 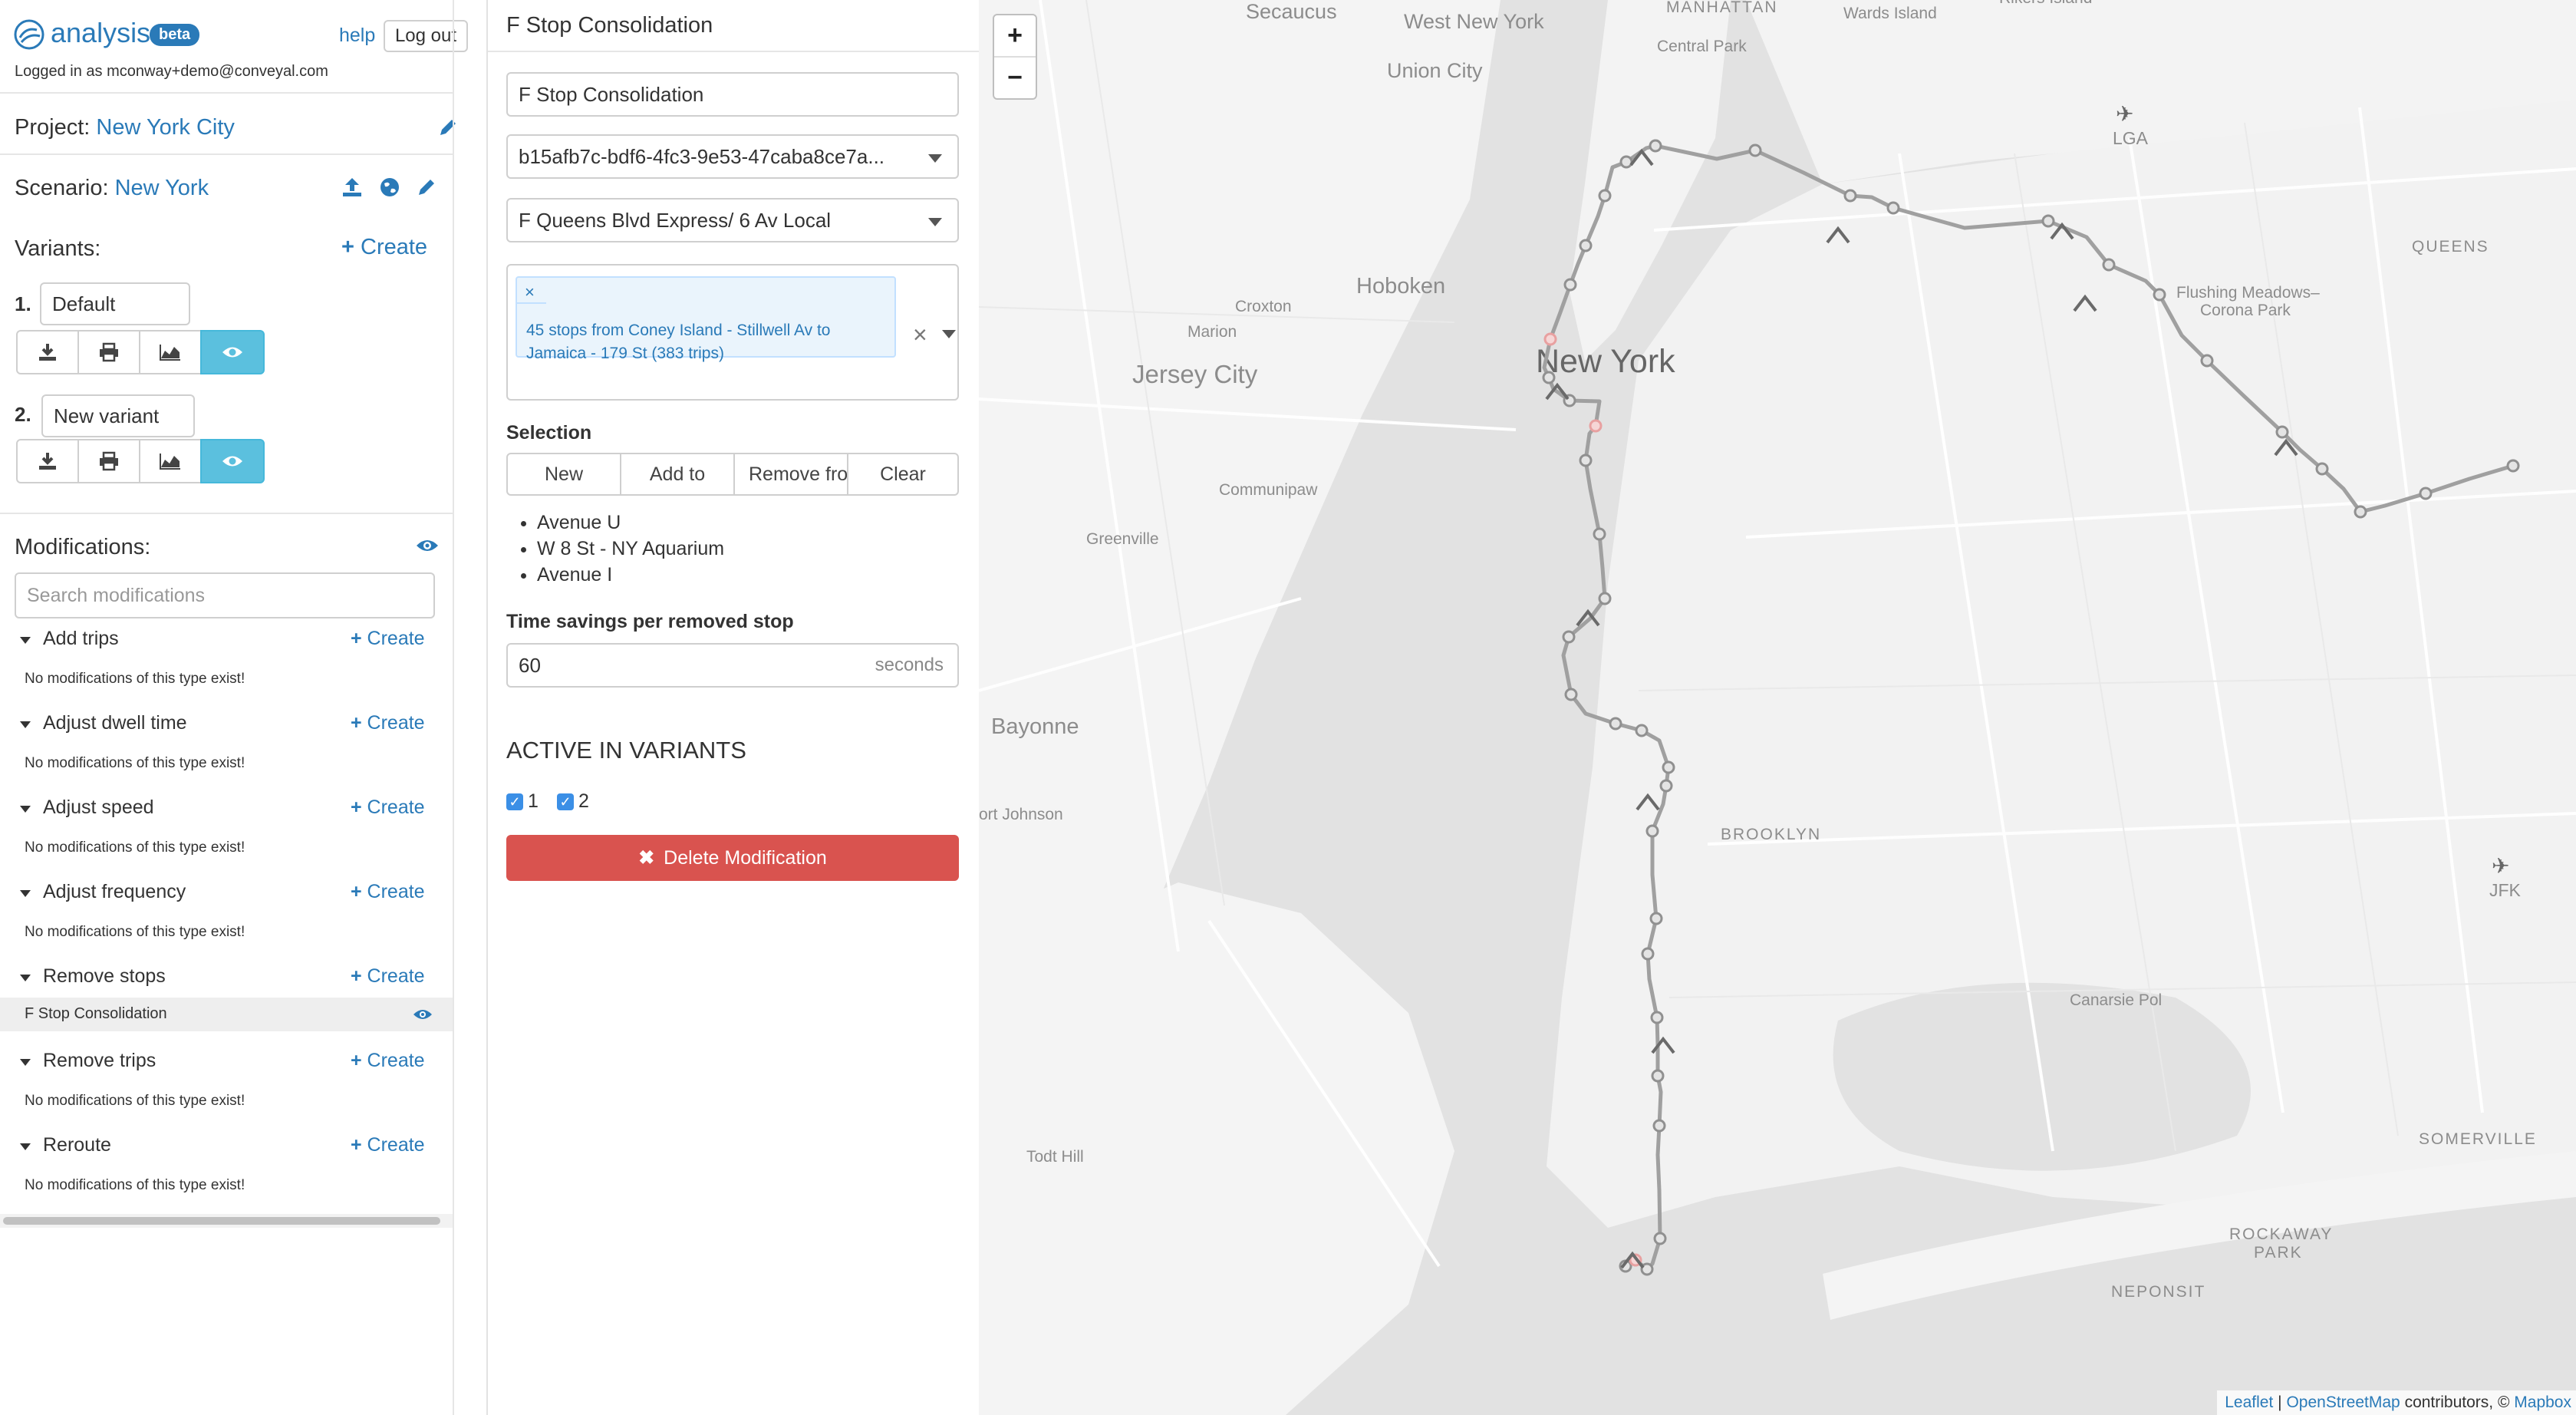 I want to click on osm-link: OpenStreetMap, so click(x=2343, y=1402).